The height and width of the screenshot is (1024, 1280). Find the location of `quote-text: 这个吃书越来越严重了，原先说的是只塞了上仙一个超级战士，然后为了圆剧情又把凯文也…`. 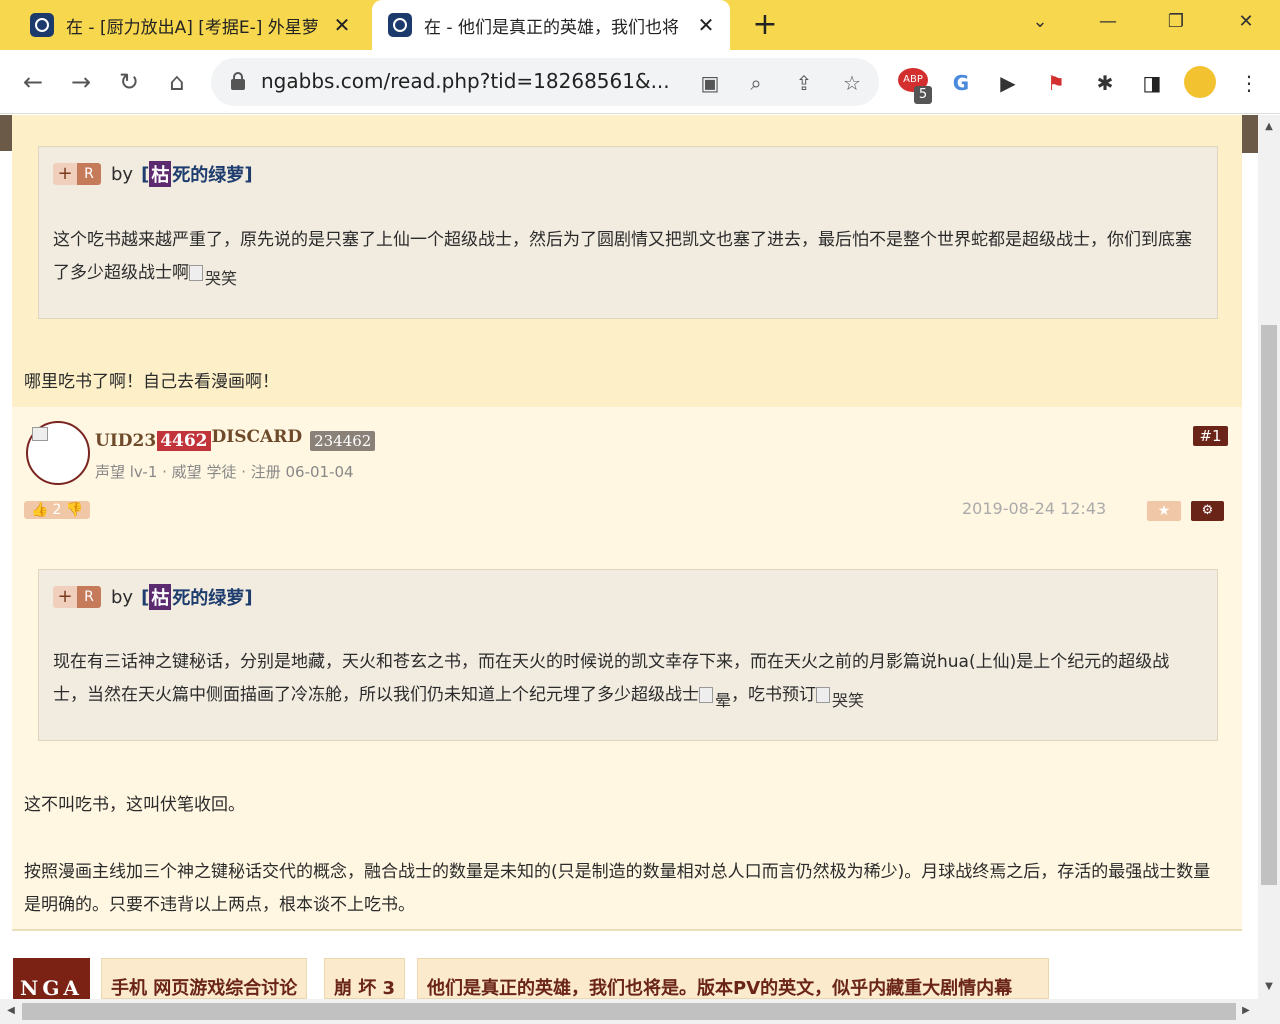

quote-text: 这个吃书越来越严重了，原先说的是只塞了上仙一个超级战士，然后为了圆剧情又把凯文也… is located at coordinates (628, 259).